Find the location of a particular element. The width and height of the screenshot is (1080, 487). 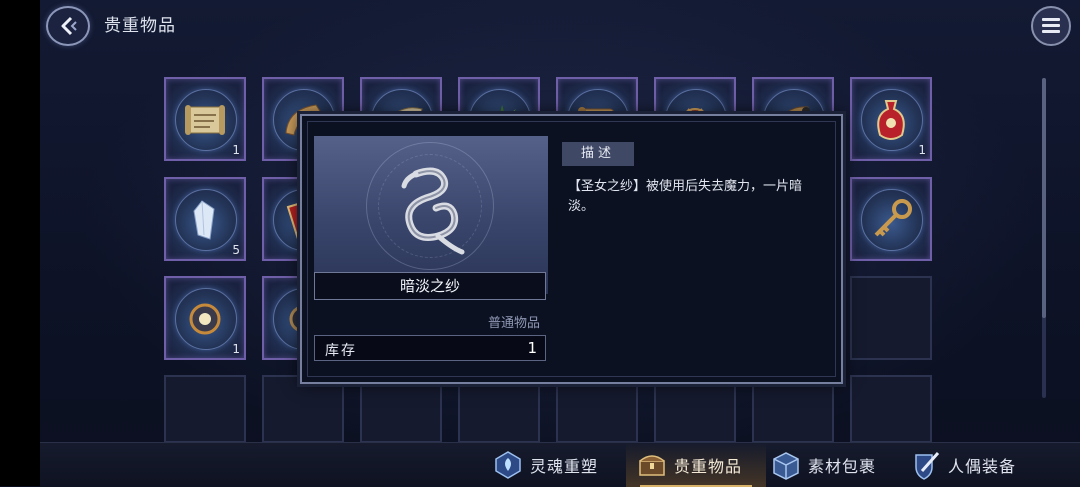

tab-valuables: 贵重物品 is located at coordinates (696, 465).